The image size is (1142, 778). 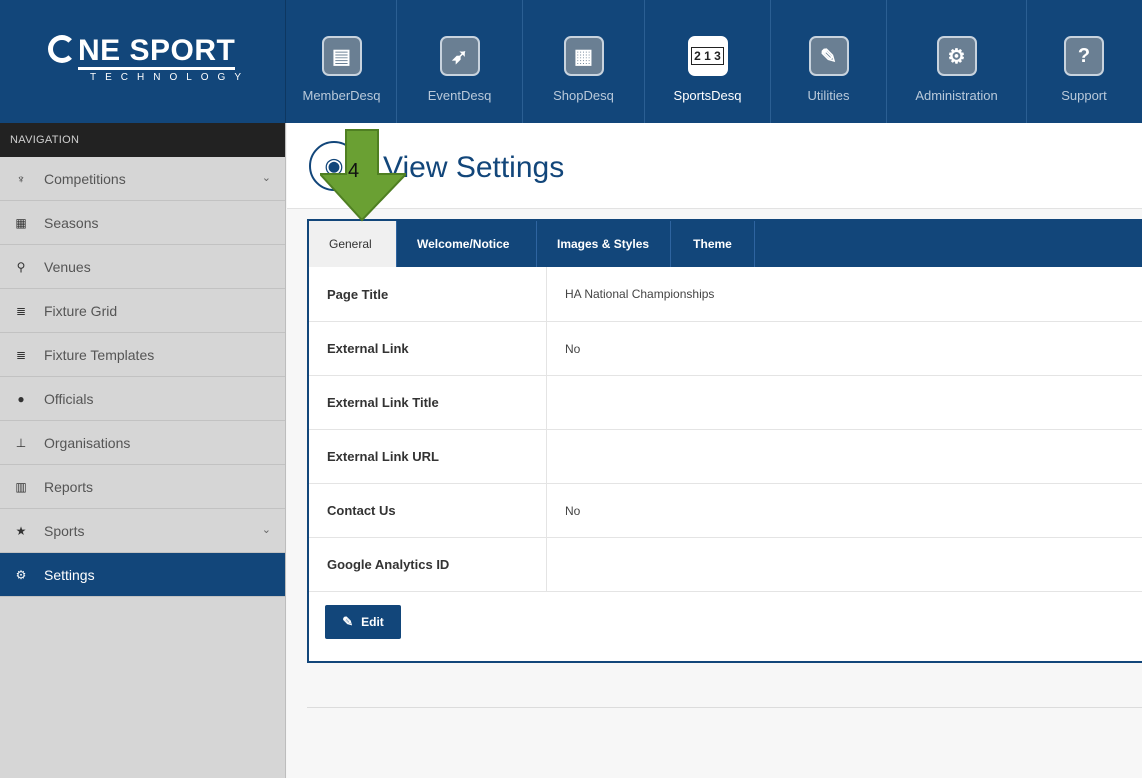 What do you see at coordinates (87, 442) in the screenshot?
I see `sidebar-item-label: Organisations` at bounding box center [87, 442].